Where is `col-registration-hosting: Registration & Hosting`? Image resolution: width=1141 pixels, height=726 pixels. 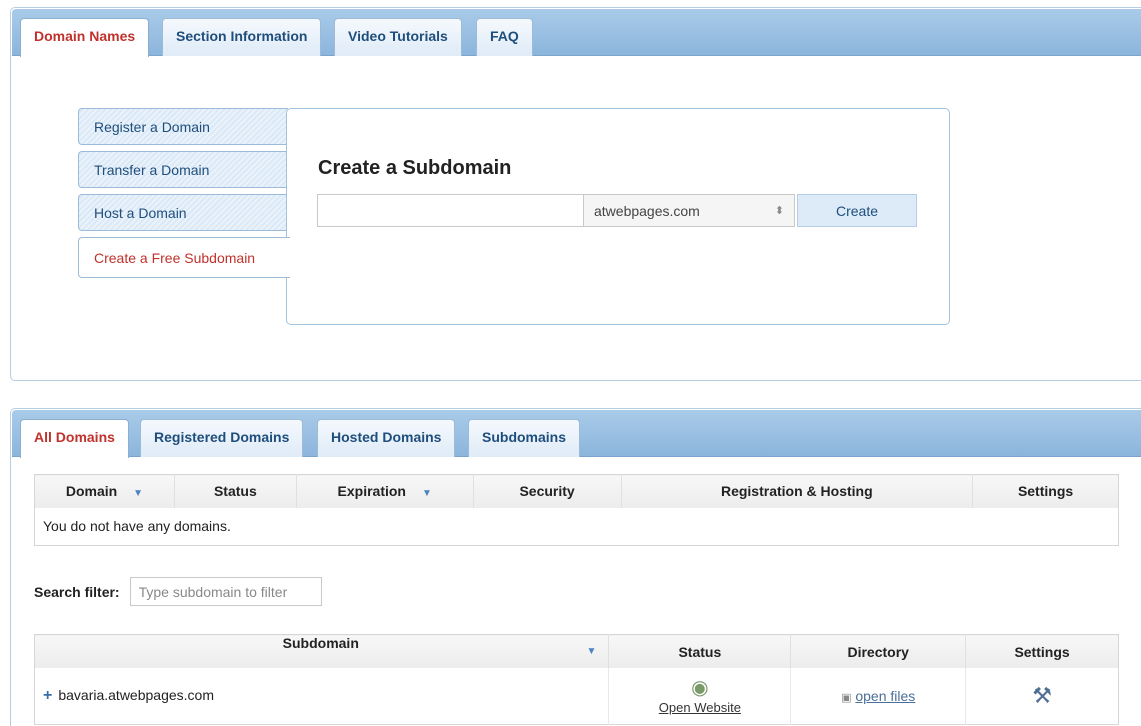
col-registration-hosting: Registration & Hosting is located at coordinates (797, 491).